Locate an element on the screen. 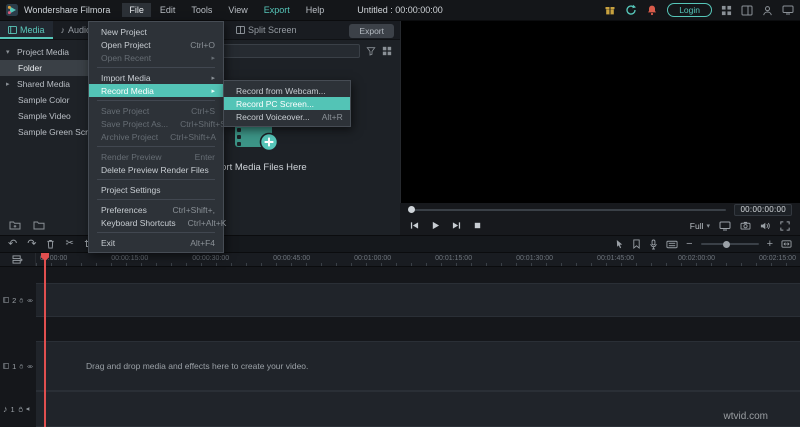 The image size is (800, 427). audio-track-1-lane is located at coordinates (418, 409).